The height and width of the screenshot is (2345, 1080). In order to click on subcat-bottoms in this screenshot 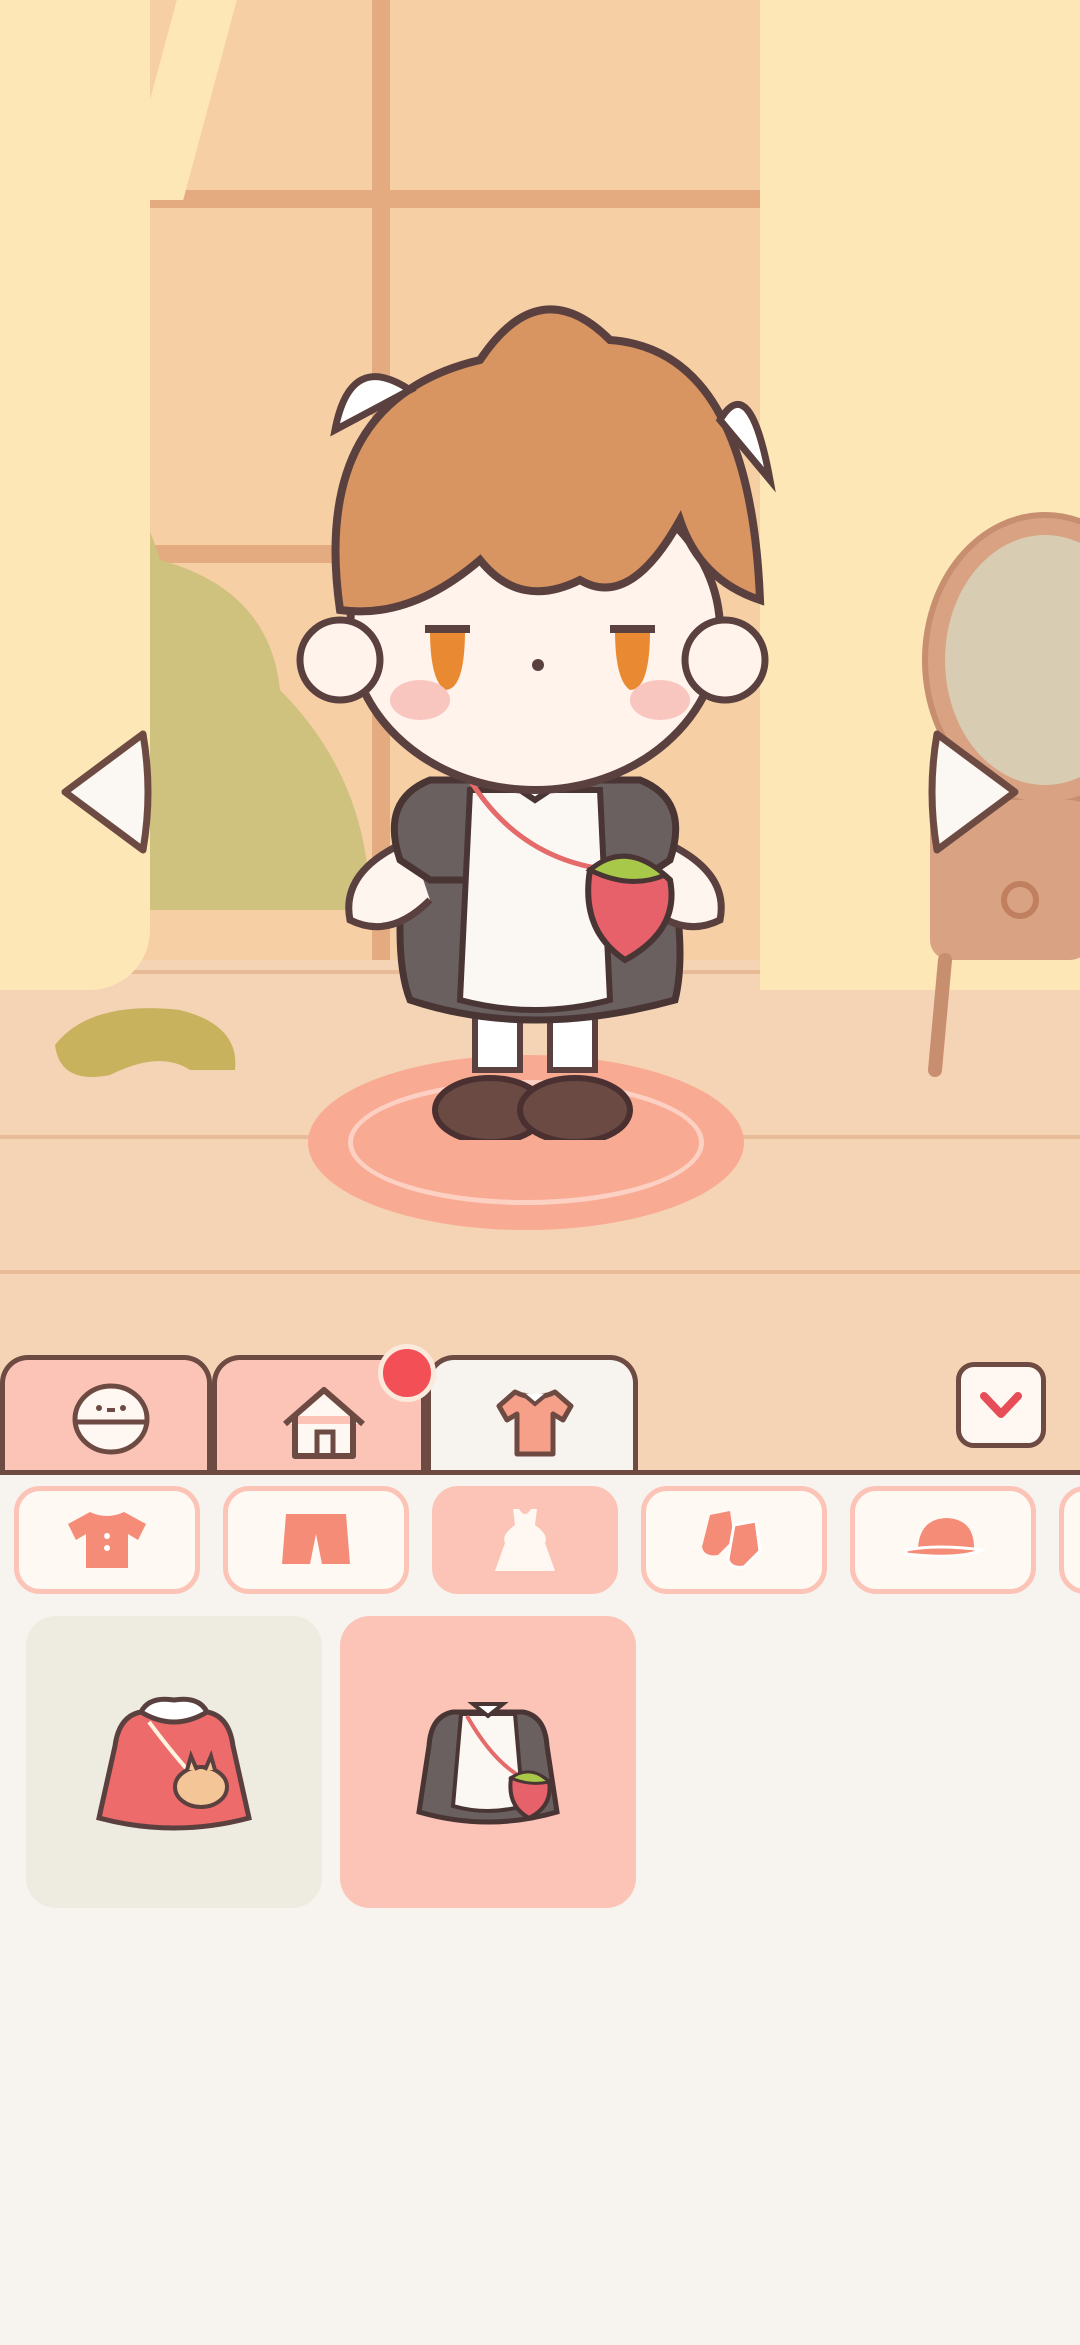, I will do `click(316, 1540)`.